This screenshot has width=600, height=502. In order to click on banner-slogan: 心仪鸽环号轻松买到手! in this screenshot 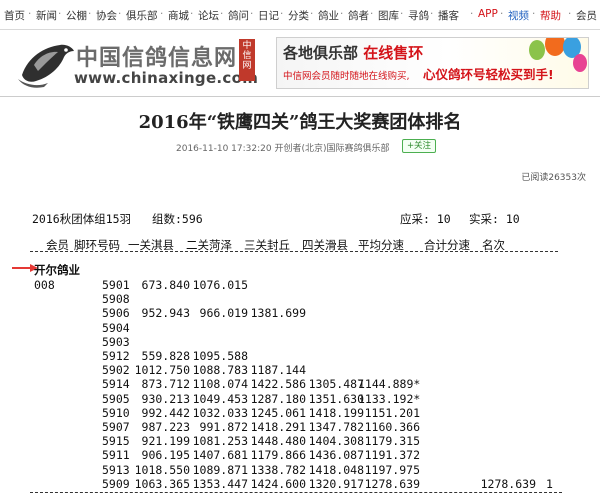, I will do `click(488, 74)`.